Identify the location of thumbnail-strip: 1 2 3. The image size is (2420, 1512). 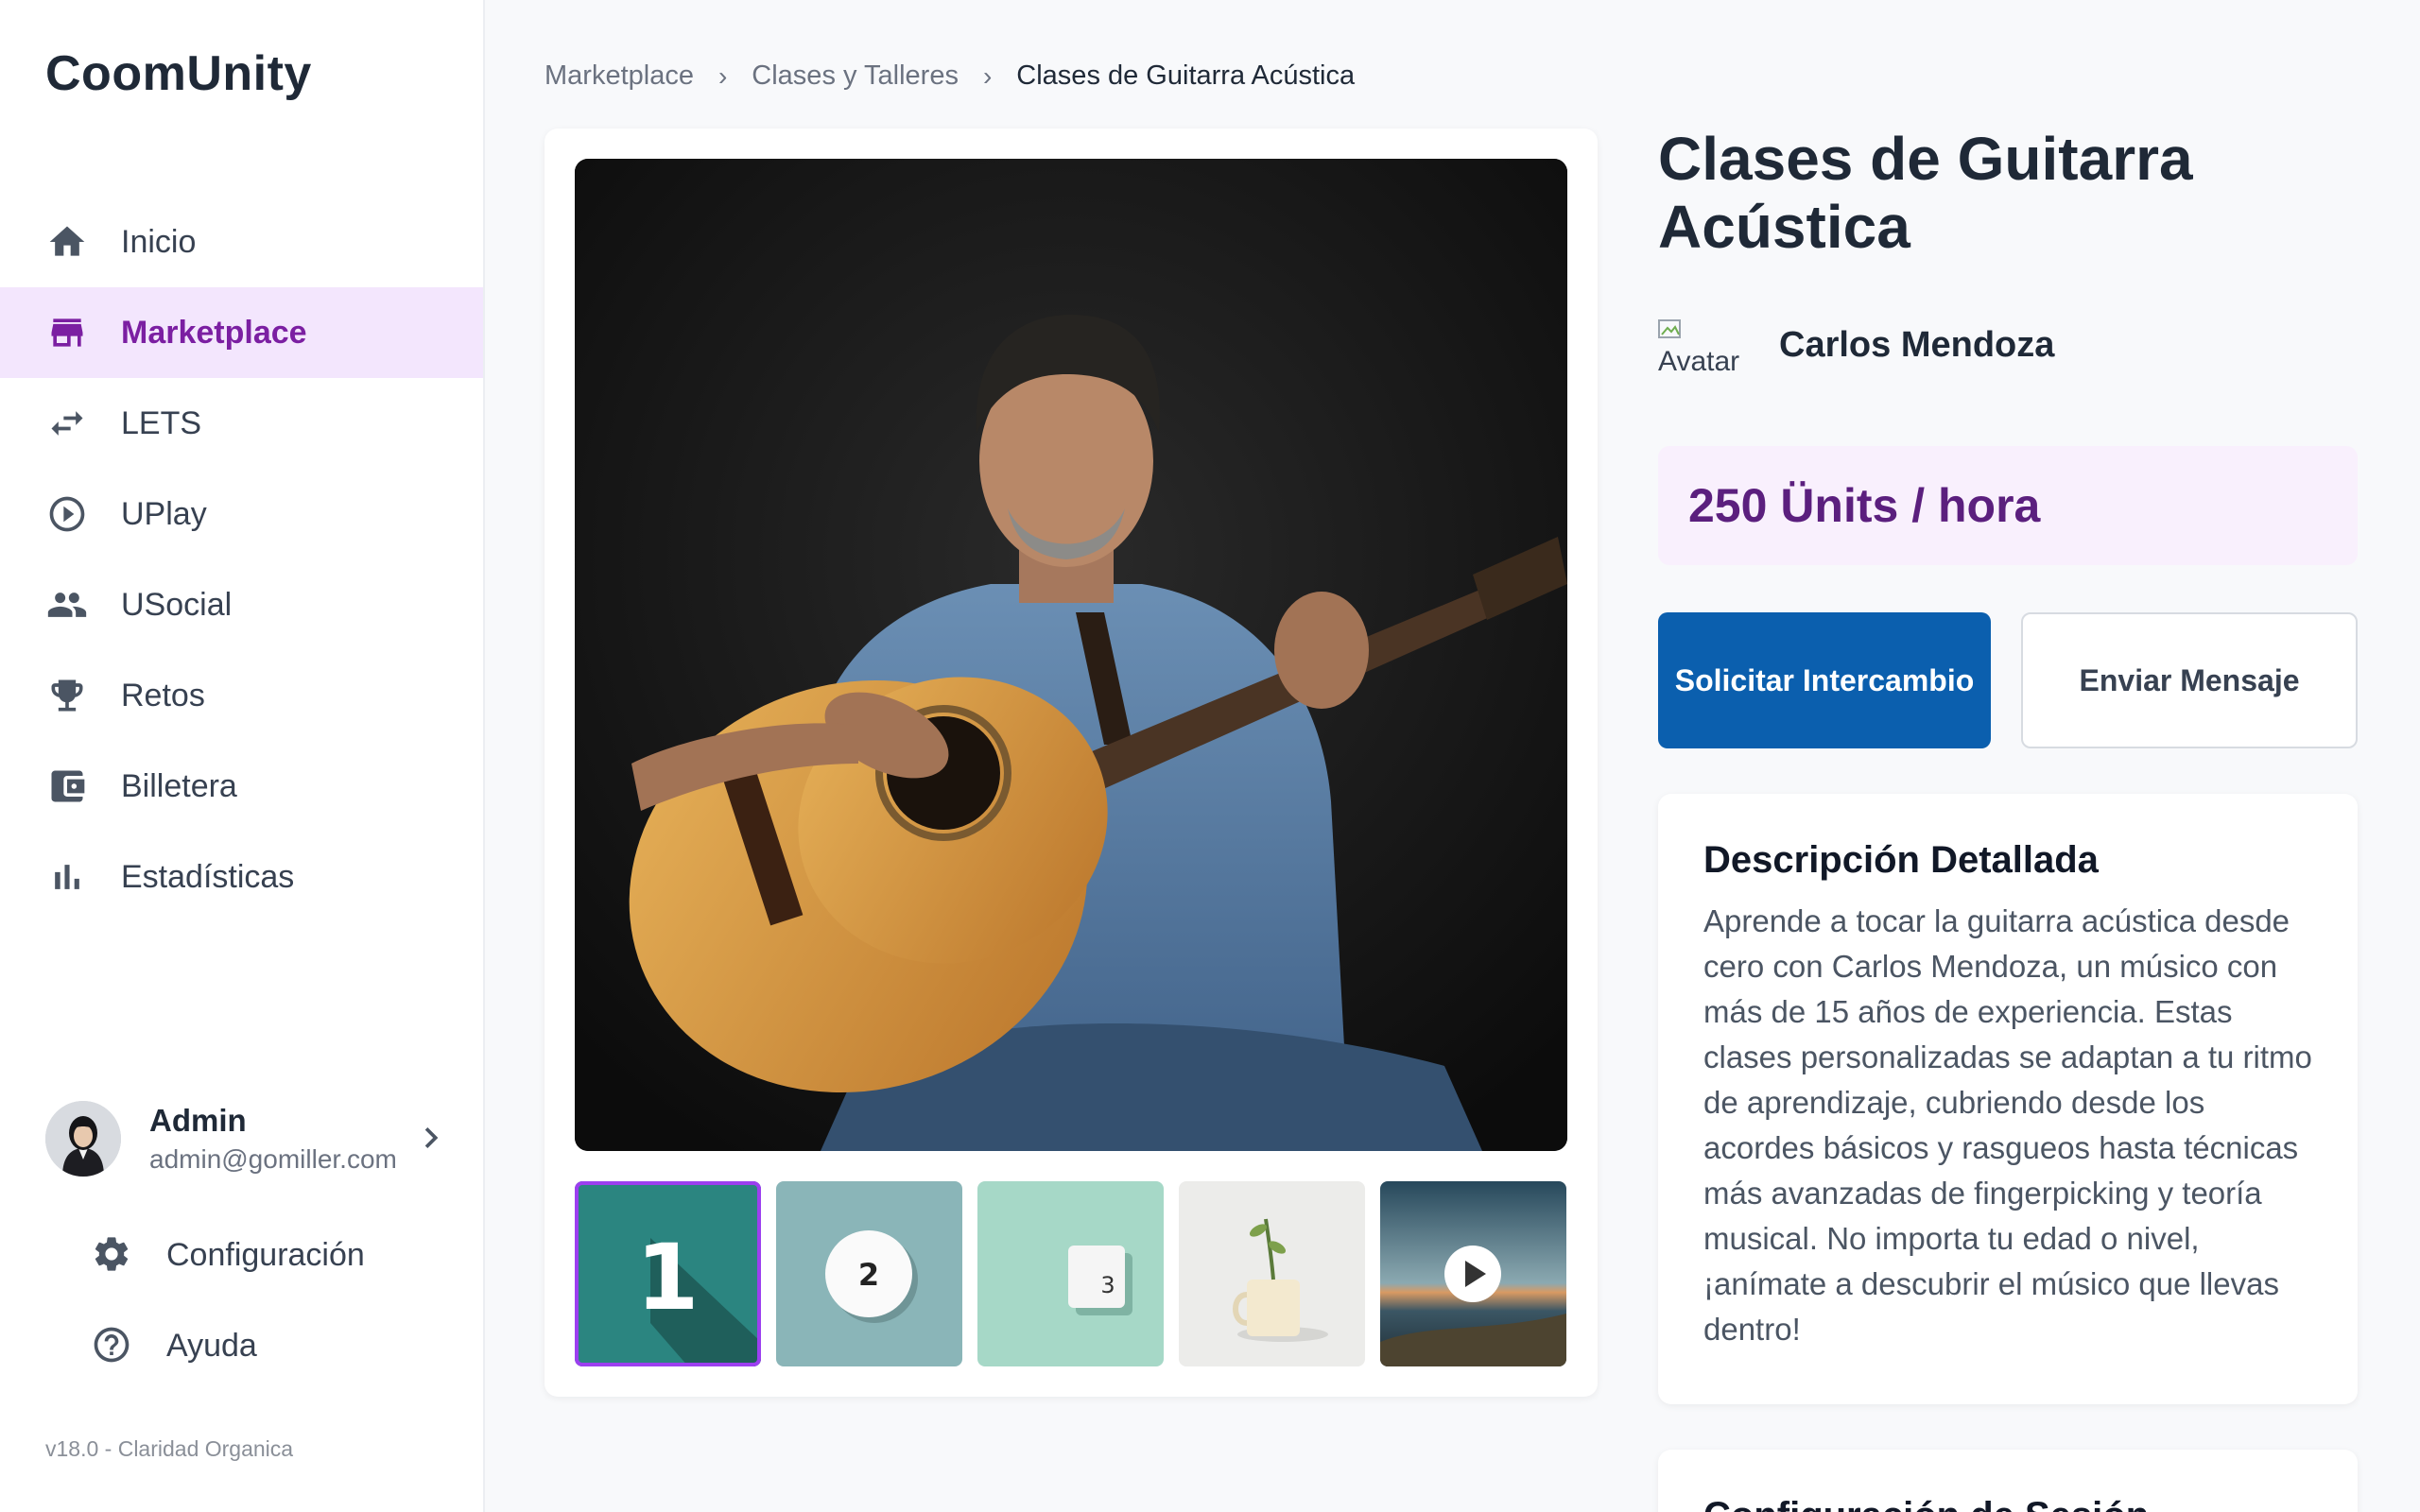
(1070, 1273).